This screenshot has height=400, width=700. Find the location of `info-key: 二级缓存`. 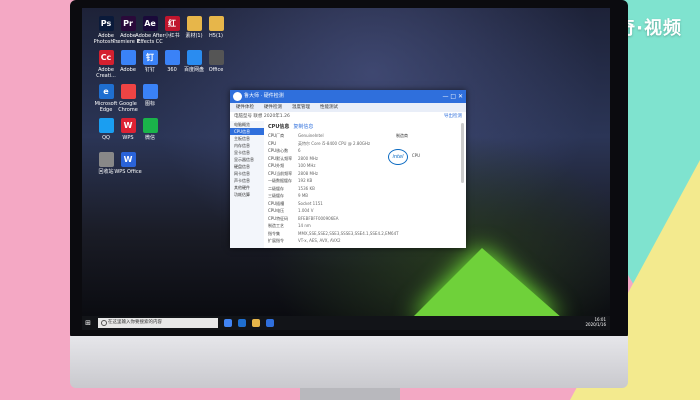

info-key: 二级缓存 is located at coordinates (276, 188).